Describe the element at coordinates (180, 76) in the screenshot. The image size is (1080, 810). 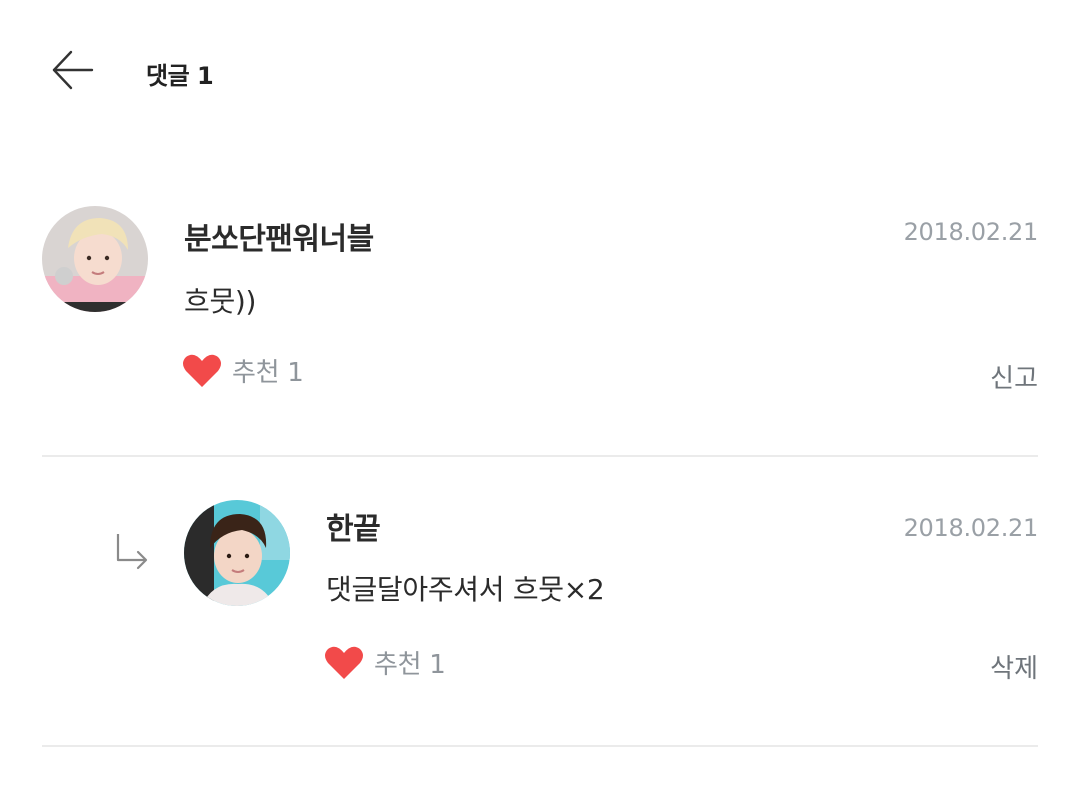
I see `page-title: 댓글 1` at that location.